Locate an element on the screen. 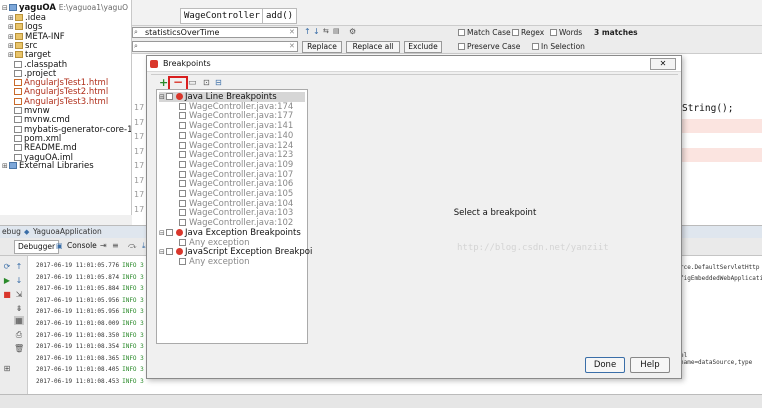  match-case-checkbox: Match Case is located at coordinates (484, 32).